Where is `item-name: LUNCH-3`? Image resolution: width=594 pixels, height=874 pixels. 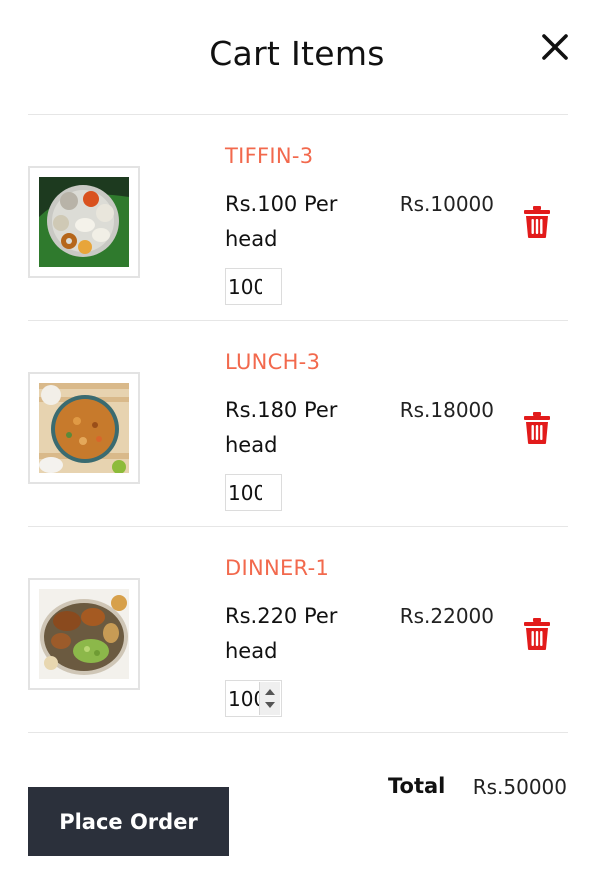 item-name: LUNCH-3 is located at coordinates (273, 362).